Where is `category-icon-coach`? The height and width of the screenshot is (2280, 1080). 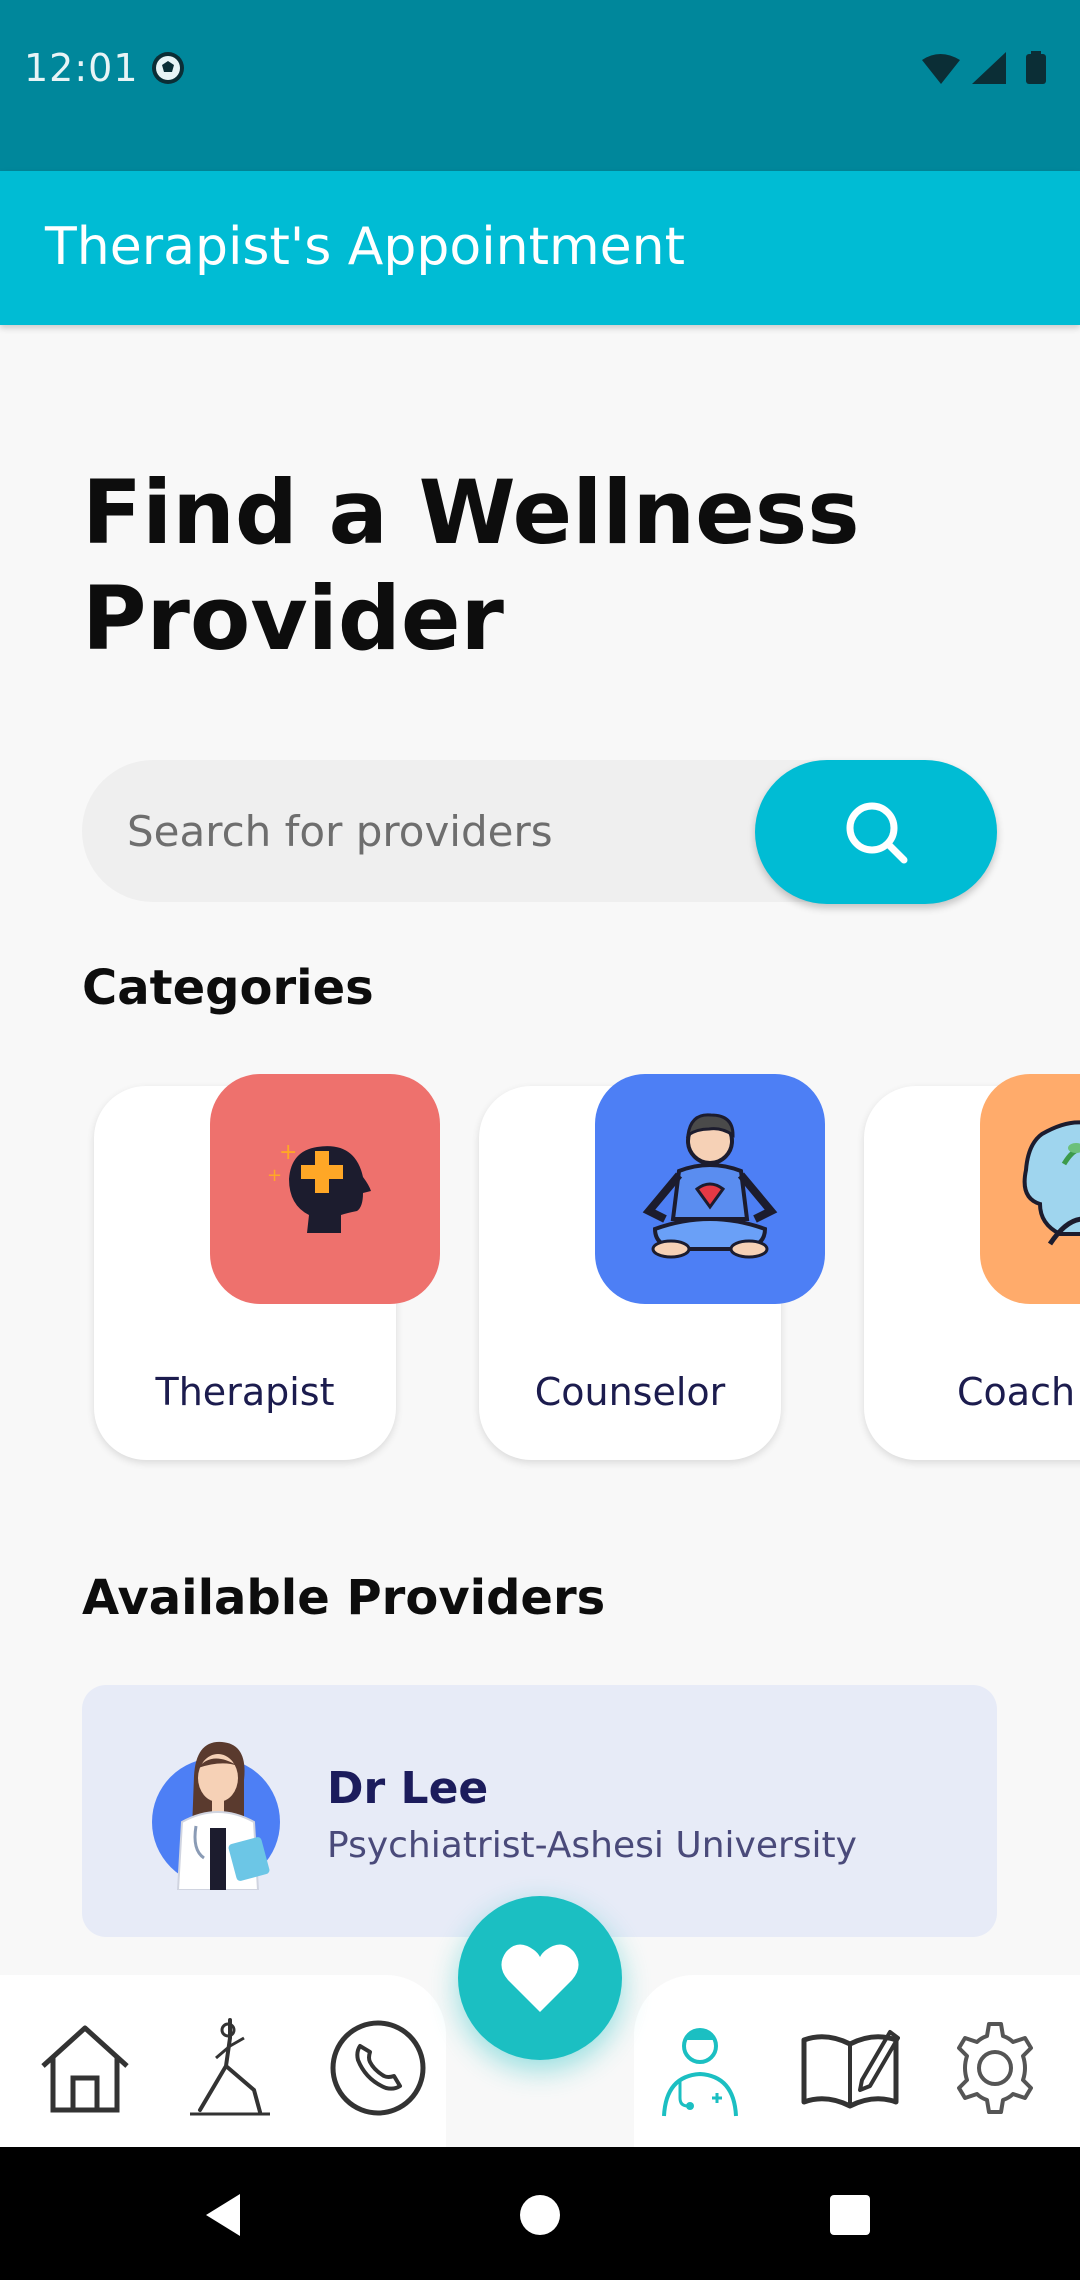 category-icon-coach is located at coordinates (1030, 1189).